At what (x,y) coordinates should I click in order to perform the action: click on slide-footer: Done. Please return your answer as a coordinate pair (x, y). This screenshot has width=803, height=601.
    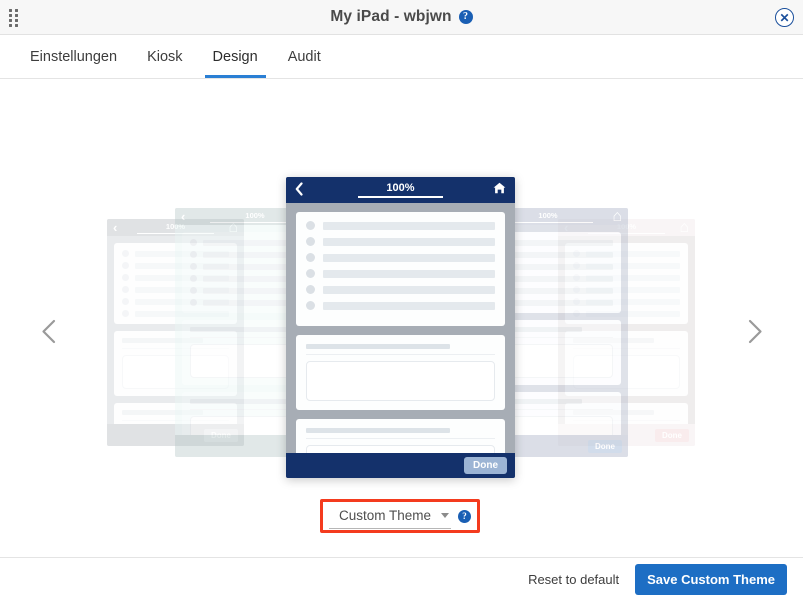
    Looking at the image, I should click on (400, 465).